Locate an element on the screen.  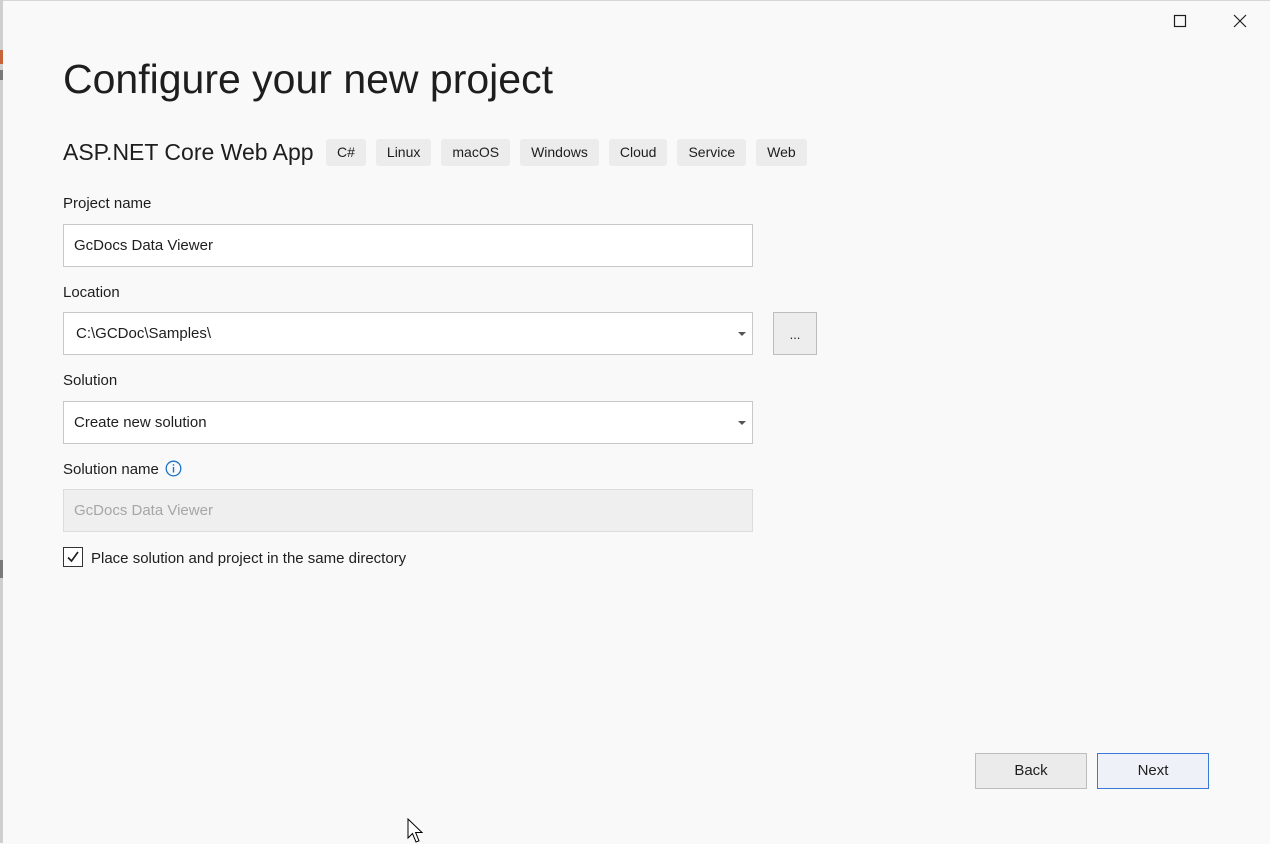
solution-select: Create new solution is located at coordinates (408, 422).